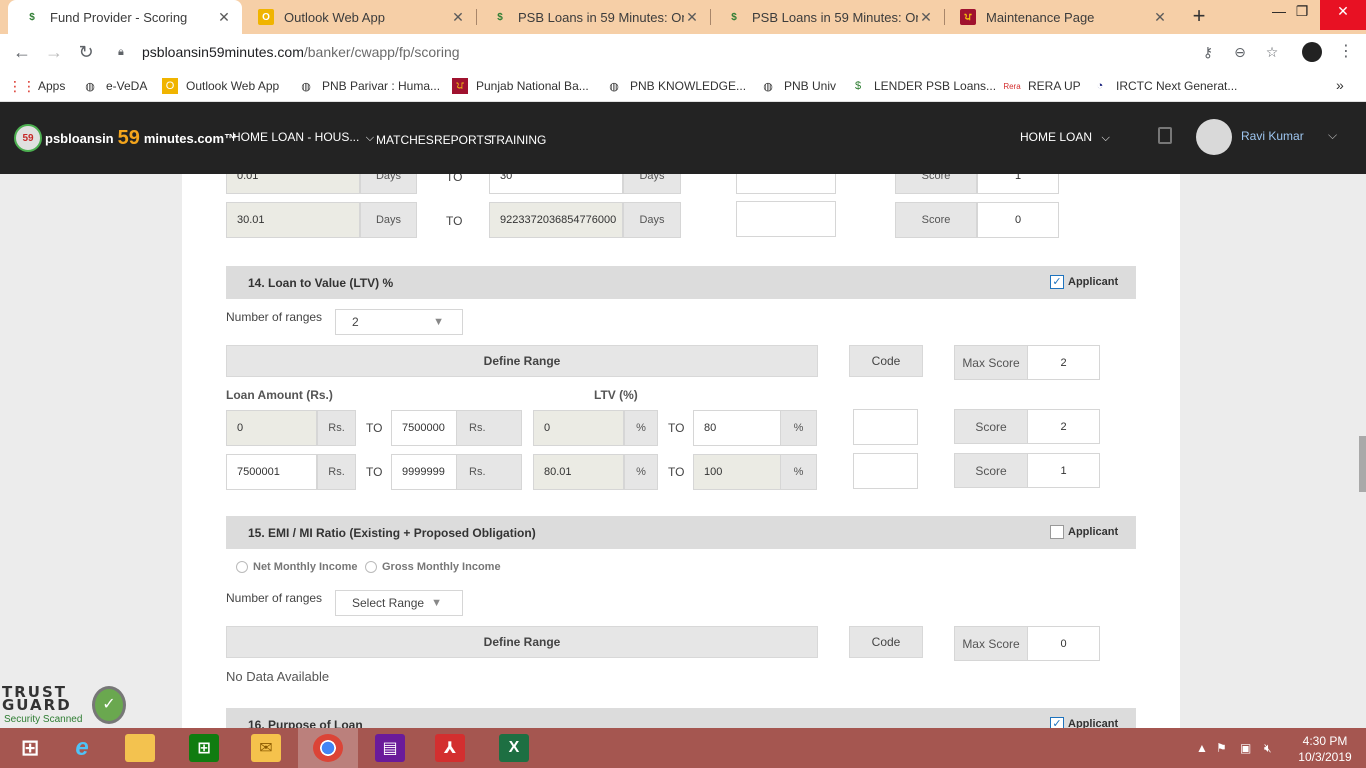 The height and width of the screenshot is (768, 1366). Describe the element at coordinates (424, 472) in the screenshot. I see `loan-amount-to-input: 9999999` at that location.